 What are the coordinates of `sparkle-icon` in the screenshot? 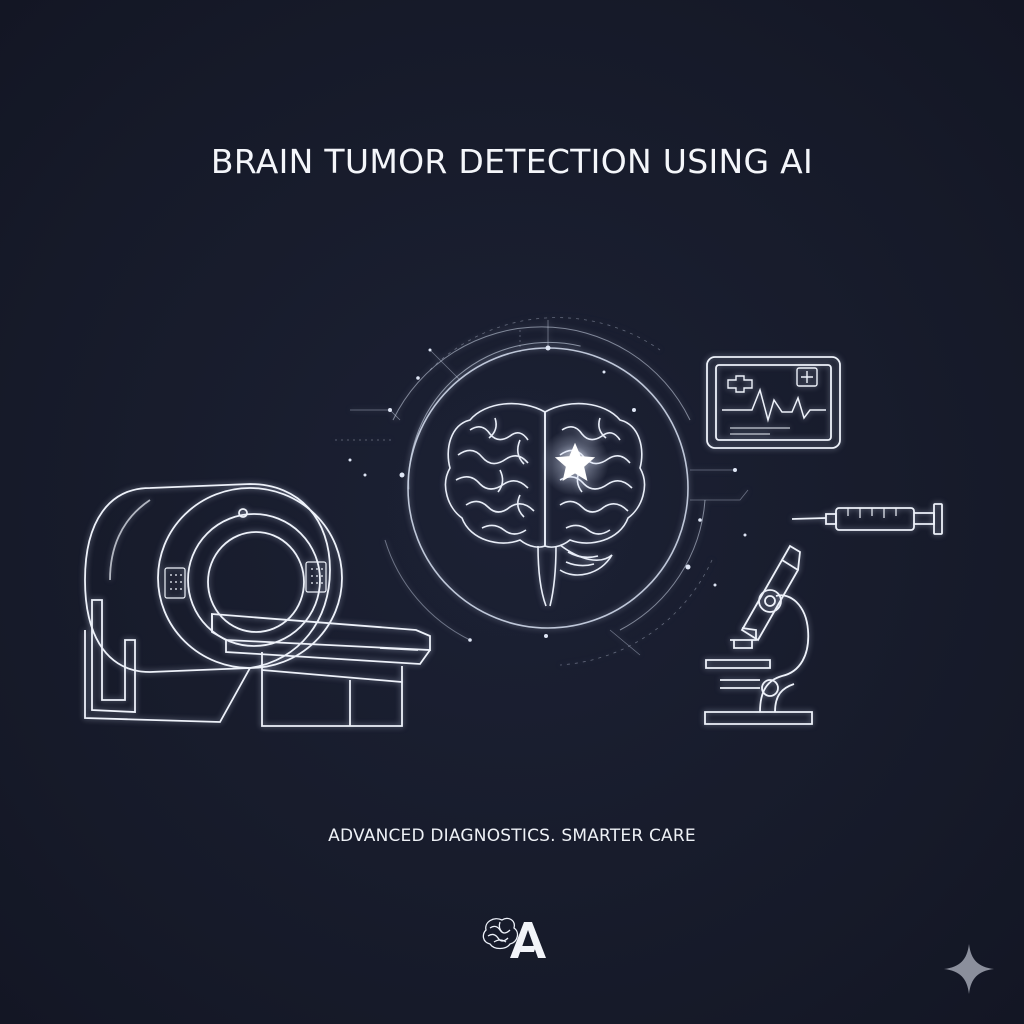 It's located at (969, 969).